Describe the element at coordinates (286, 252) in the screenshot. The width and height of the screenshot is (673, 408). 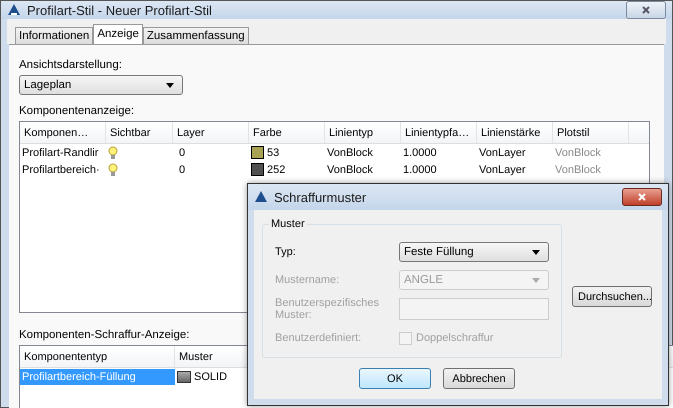
I see `field-label: Typ:` at that location.